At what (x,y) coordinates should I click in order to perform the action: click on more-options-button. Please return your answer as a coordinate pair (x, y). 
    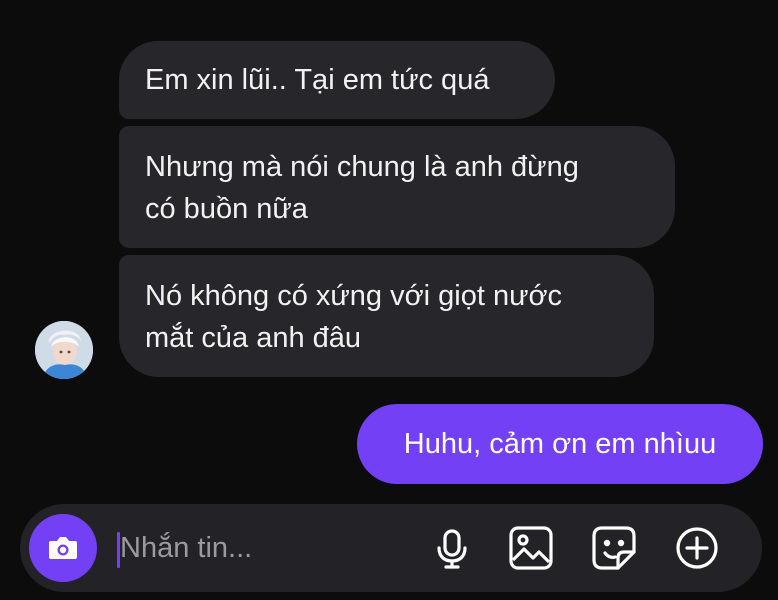
    Looking at the image, I should click on (697, 548).